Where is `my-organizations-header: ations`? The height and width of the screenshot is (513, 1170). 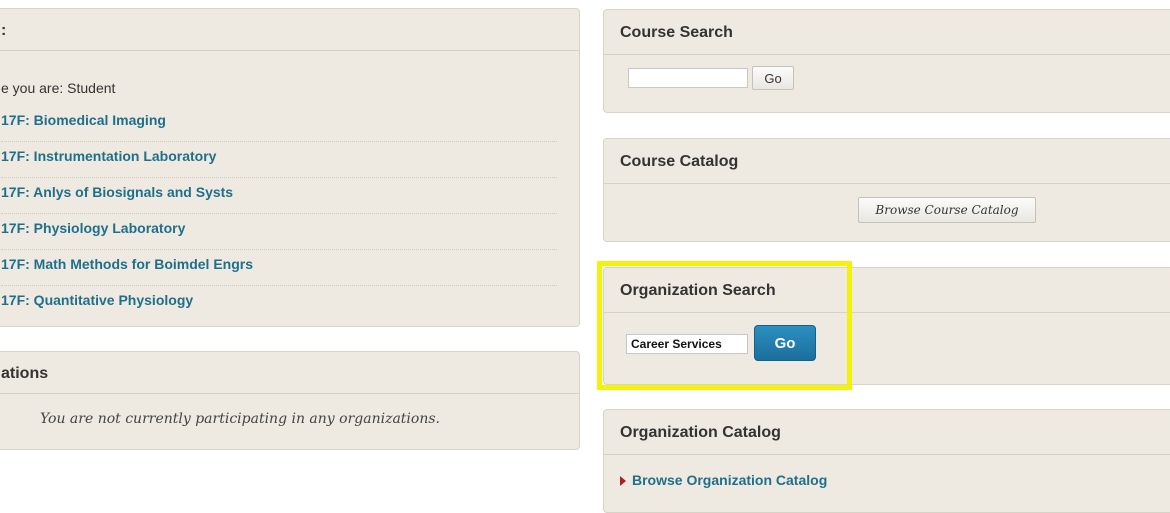 my-organizations-header: ations is located at coordinates (289, 373).